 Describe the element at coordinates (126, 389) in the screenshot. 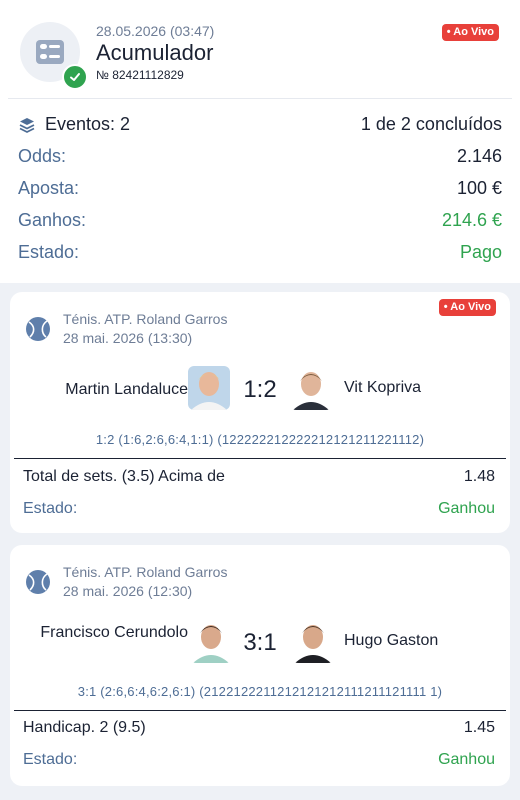

I see `player1-name: Martin Landaluce` at that location.